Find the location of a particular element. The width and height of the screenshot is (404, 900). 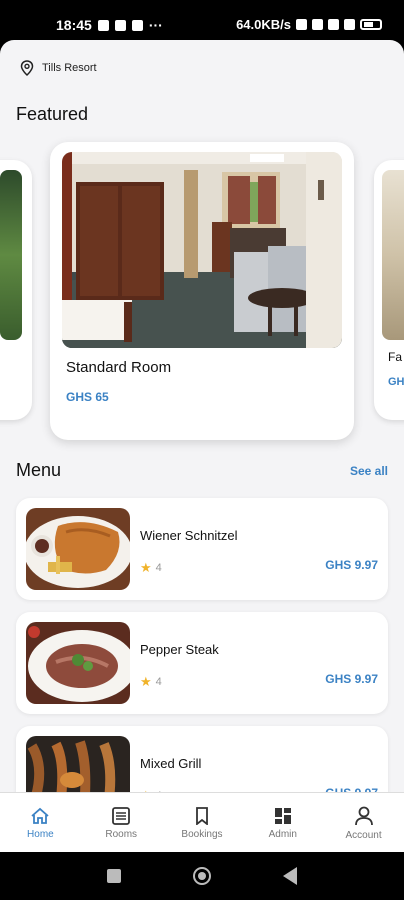

dashboard-icon is located at coordinates (282, 815).